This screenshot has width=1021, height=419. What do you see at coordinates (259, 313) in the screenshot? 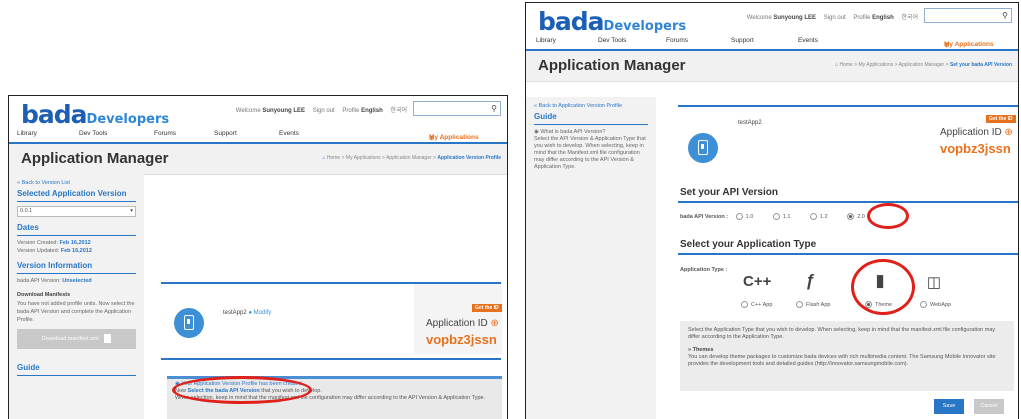
I see `modify-link: ● Modify` at bounding box center [259, 313].